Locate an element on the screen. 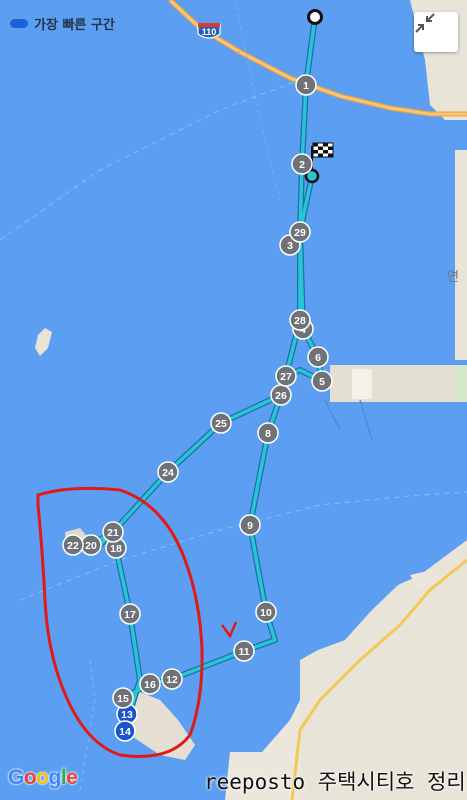 The width and height of the screenshot is (467, 800). waypoint-marker-12: 12 is located at coordinates (172, 679).